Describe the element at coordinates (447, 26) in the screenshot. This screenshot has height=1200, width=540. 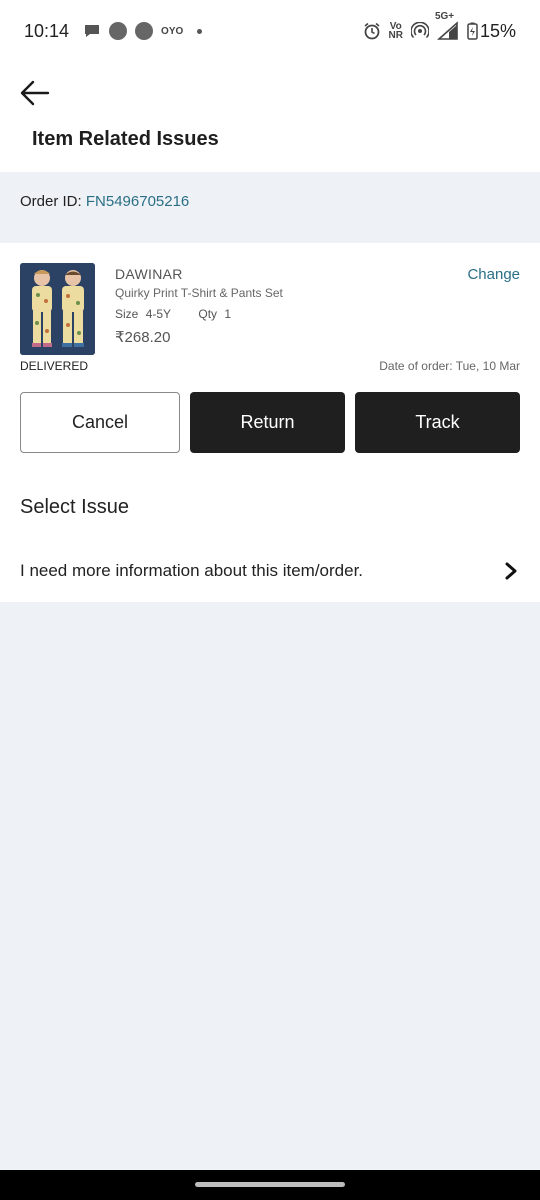
I see `signal-icon: 5G+` at that location.